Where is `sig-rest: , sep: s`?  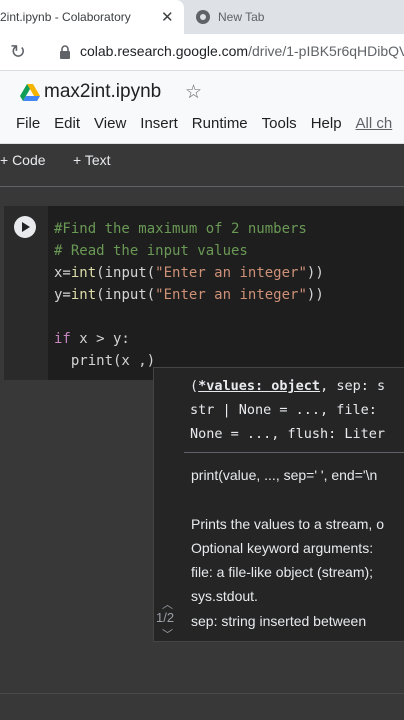 sig-rest: , sep: s is located at coordinates (353, 386).